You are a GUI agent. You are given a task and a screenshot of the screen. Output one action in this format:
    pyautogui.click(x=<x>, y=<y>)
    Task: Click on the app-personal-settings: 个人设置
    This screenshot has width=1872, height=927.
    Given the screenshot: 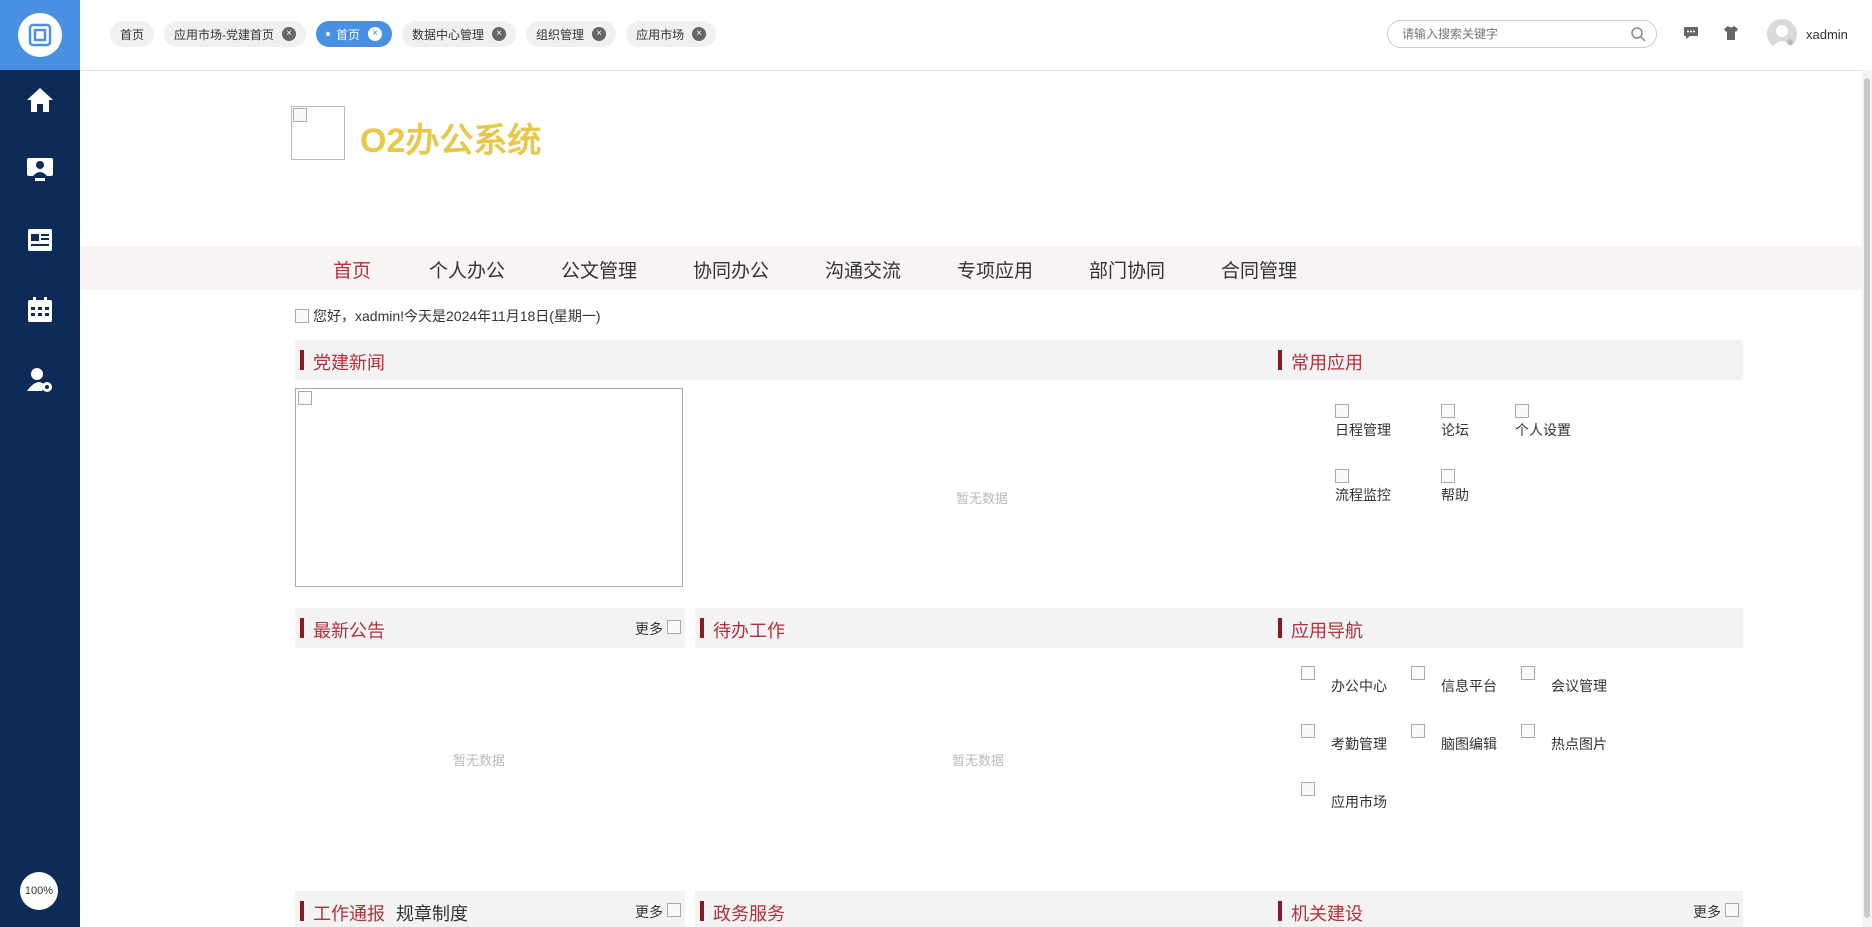 What is the action you would take?
    pyautogui.click(x=1543, y=422)
    